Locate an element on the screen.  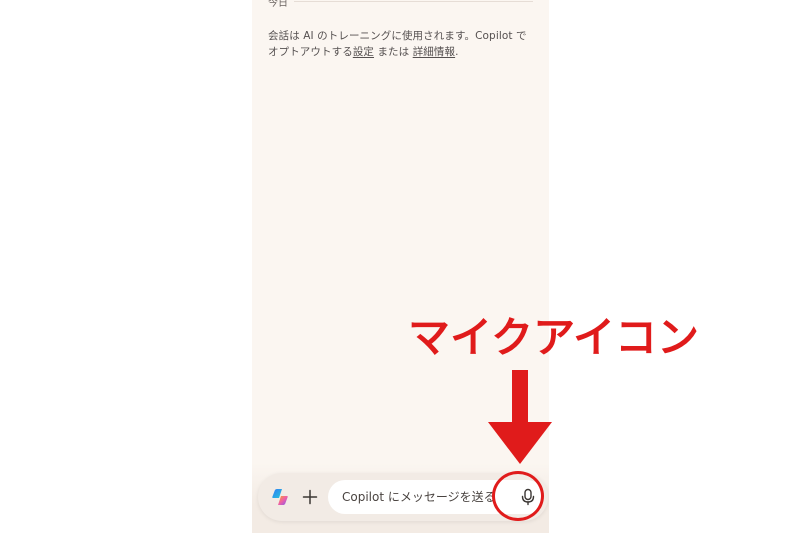
date-divider-line is located at coordinates (413, 1).